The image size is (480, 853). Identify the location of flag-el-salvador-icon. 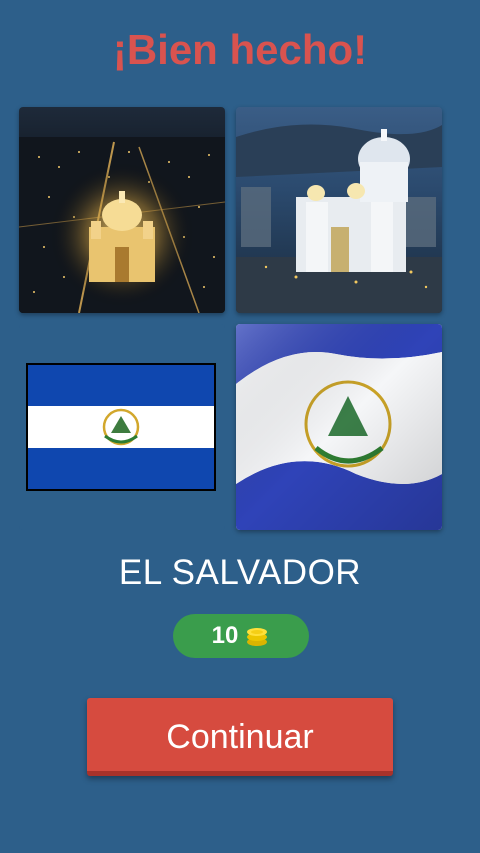
(122, 427).